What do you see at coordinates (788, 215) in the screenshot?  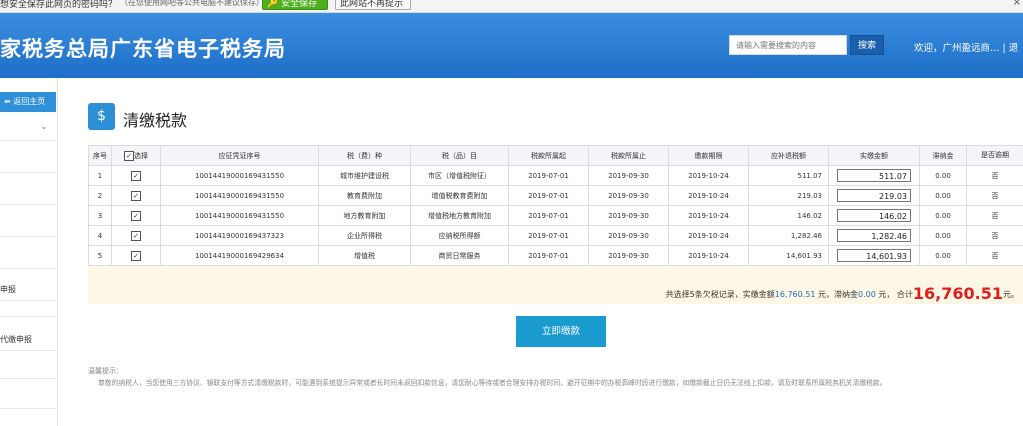 I see `cell-due: 146.02` at bounding box center [788, 215].